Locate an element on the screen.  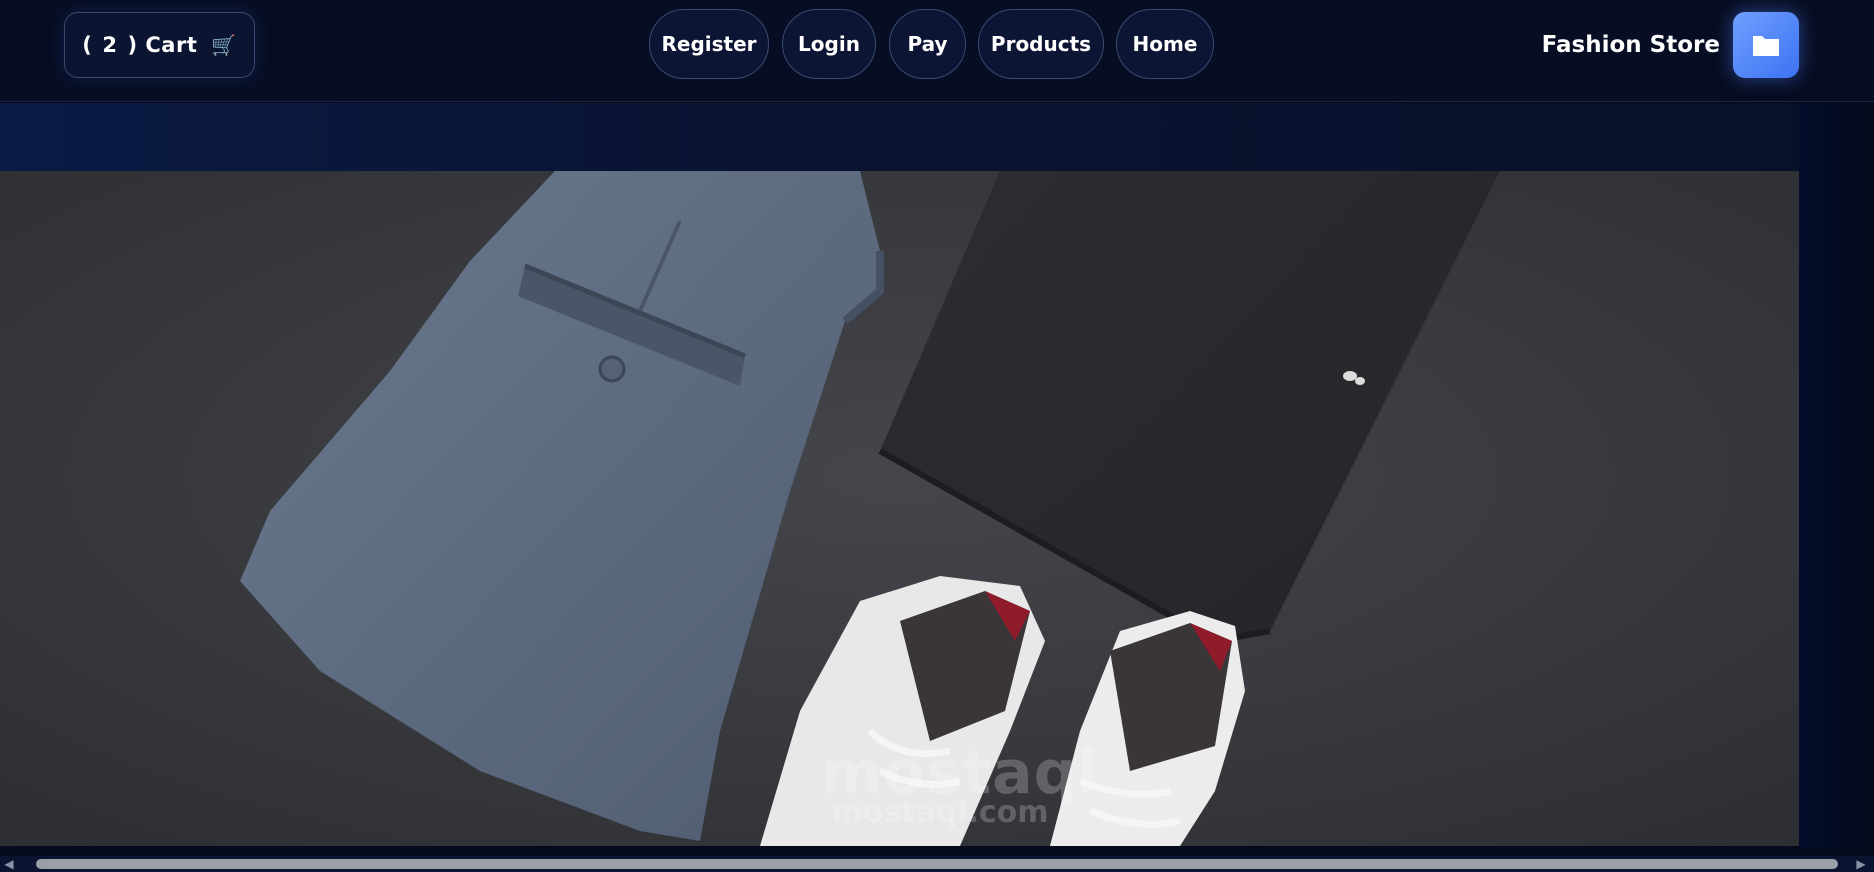
scroll-right-arrow-icon: ▶ is located at coordinates (1861, 864).